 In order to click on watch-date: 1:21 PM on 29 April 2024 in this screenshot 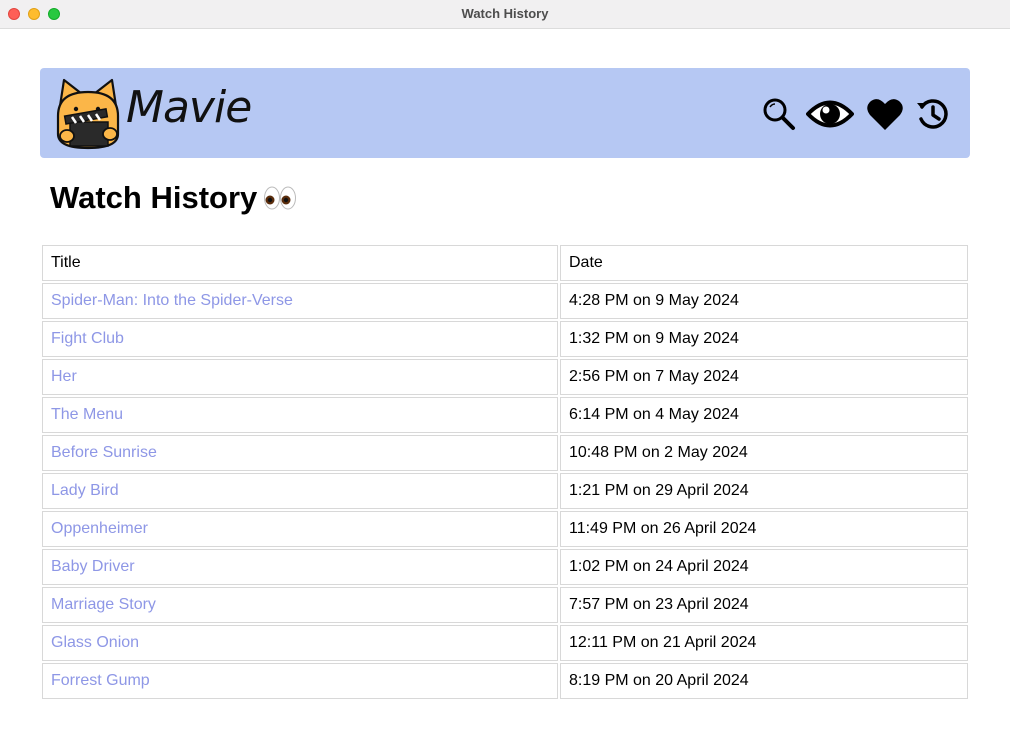, I will do `click(764, 491)`.